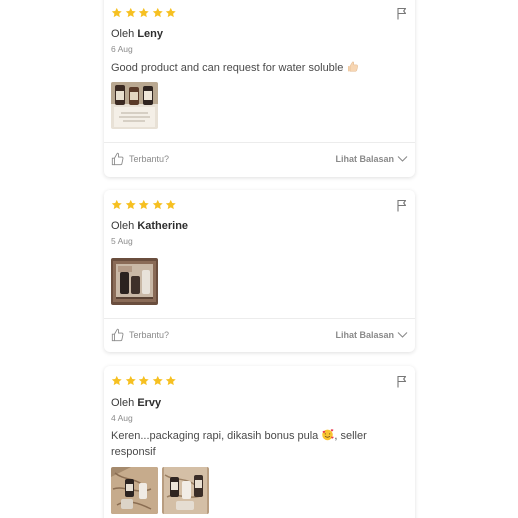 The height and width of the screenshot is (518, 518). Describe the element at coordinates (353, 66) in the screenshot. I see `thumbs-up-emoji-icon` at that location.